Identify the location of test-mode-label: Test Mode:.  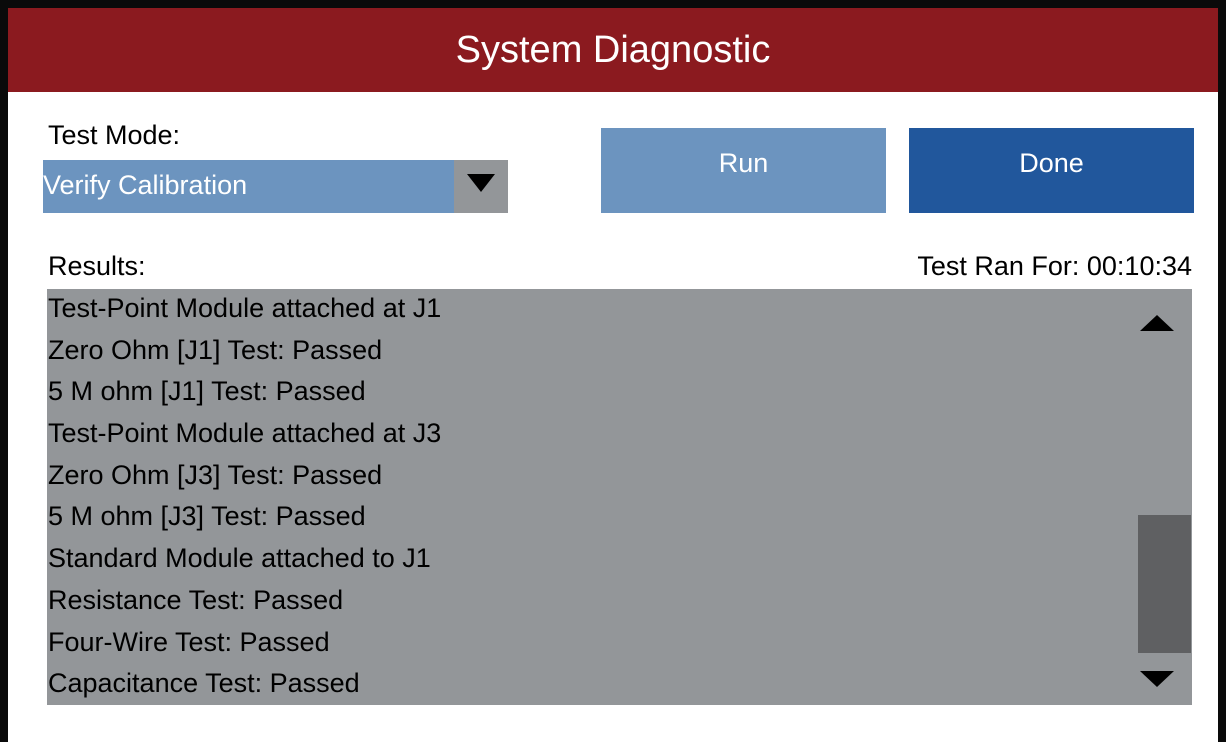
(114, 135).